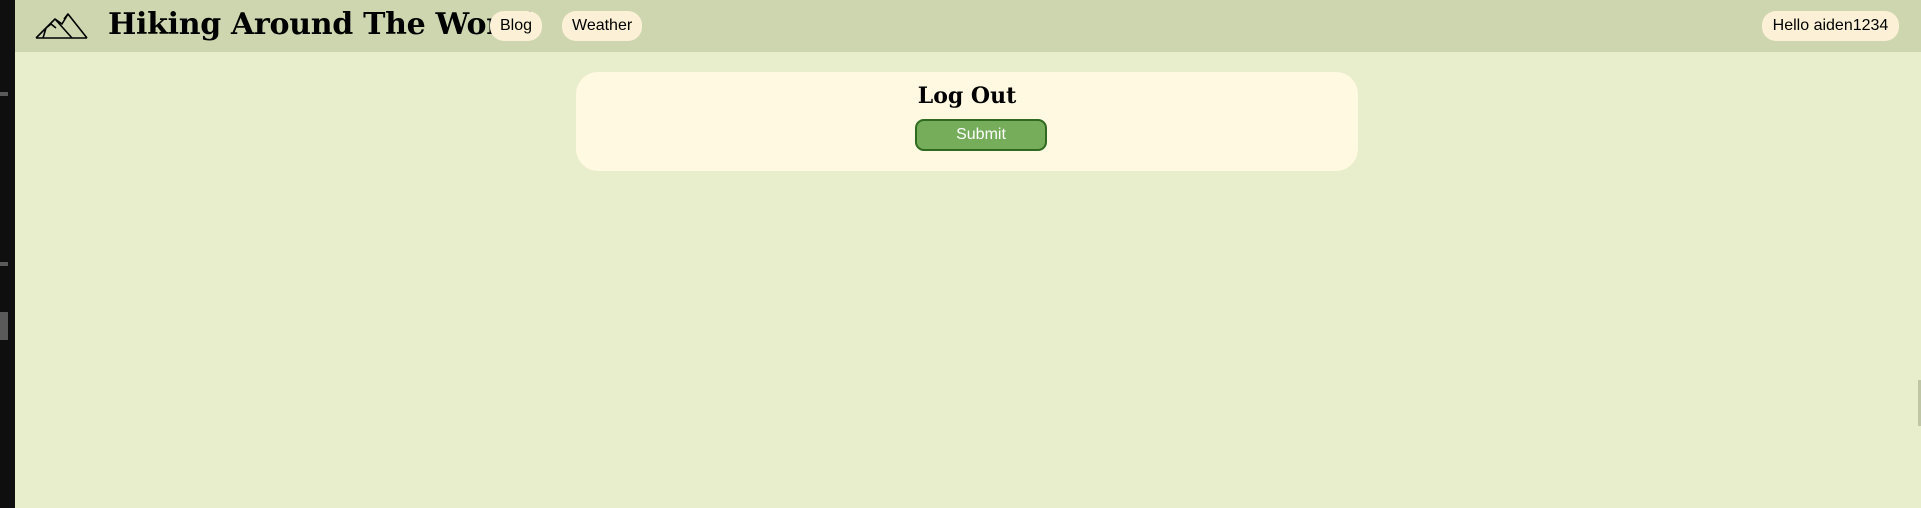 Image resolution: width=1921 pixels, height=508 pixels. Describe the element at coordinates (967, 96) in the screenshot. I see `logout-title: Log Out` at that location.